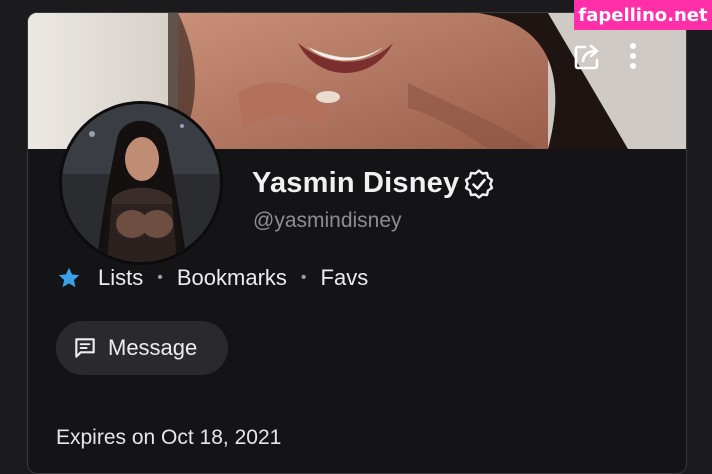 Image resolution: width=712 pixels, height=474 pixels. Describe the element at coordinates (633, 56) in the screenshot. I see `more-vertical-icon` at that location.